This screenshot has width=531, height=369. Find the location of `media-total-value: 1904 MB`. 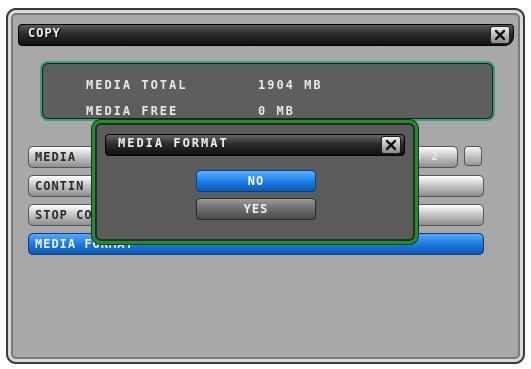

media-total-value: 1904 MB is located at coordinates (290, 85).